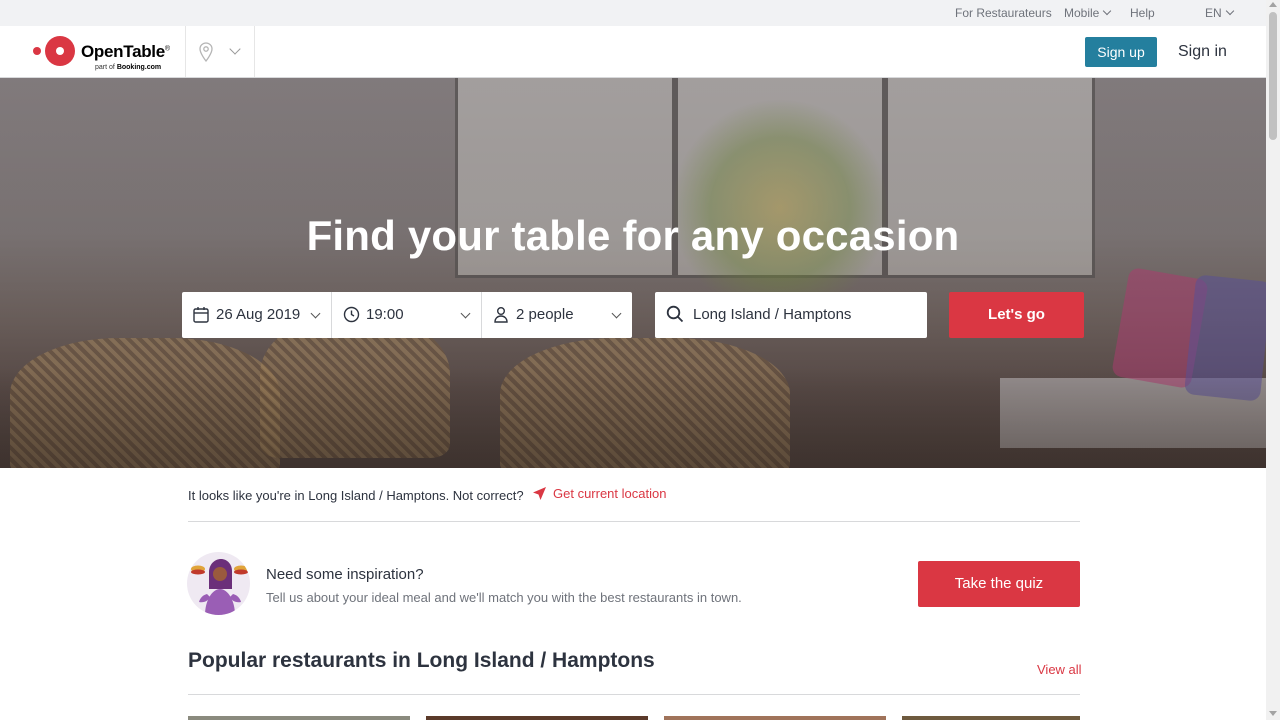  What do you see at coordinates (545, 314) in the screenshot?
I see `party-size-value: 2 people` at bounding box center [545, 314].